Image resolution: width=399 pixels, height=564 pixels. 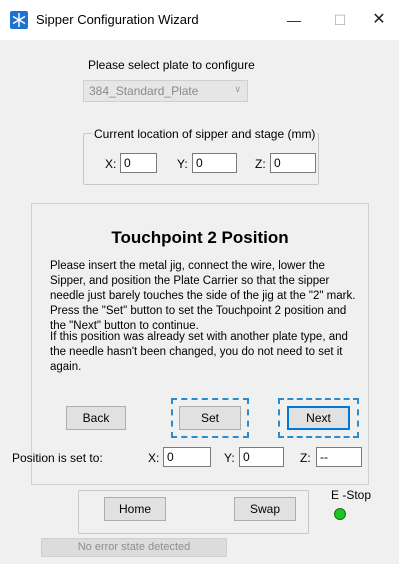 I want to click on estop-label: E -Stop, so click(x=351, y=495).